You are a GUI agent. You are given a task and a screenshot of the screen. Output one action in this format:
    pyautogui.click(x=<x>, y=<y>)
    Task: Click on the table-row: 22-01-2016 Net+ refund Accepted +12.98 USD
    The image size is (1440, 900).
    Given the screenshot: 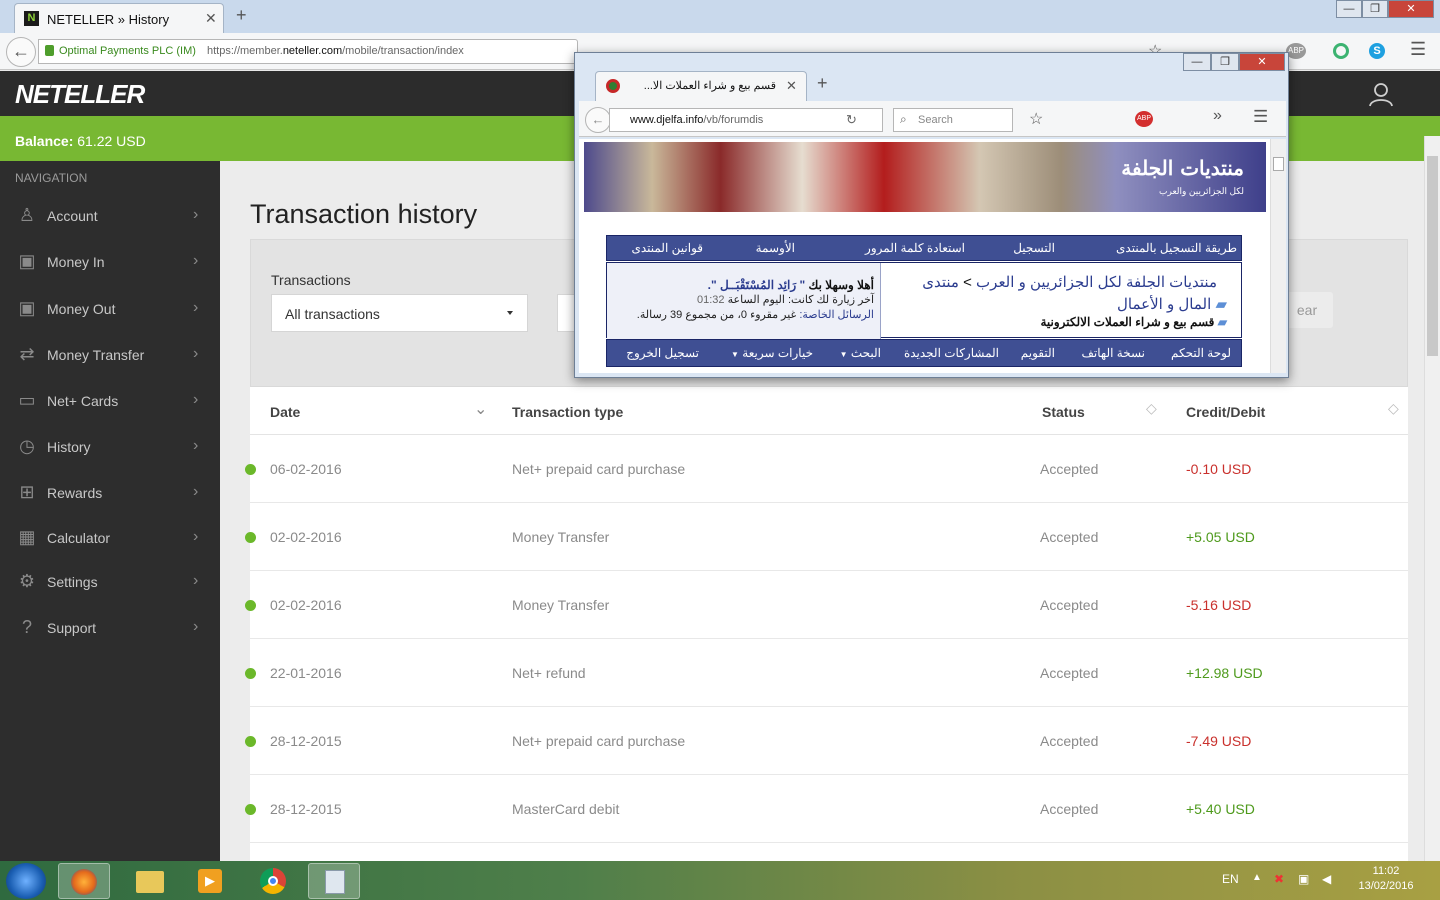 What is the action you would take?
    pyautogui.click(x=826, y=673)
    